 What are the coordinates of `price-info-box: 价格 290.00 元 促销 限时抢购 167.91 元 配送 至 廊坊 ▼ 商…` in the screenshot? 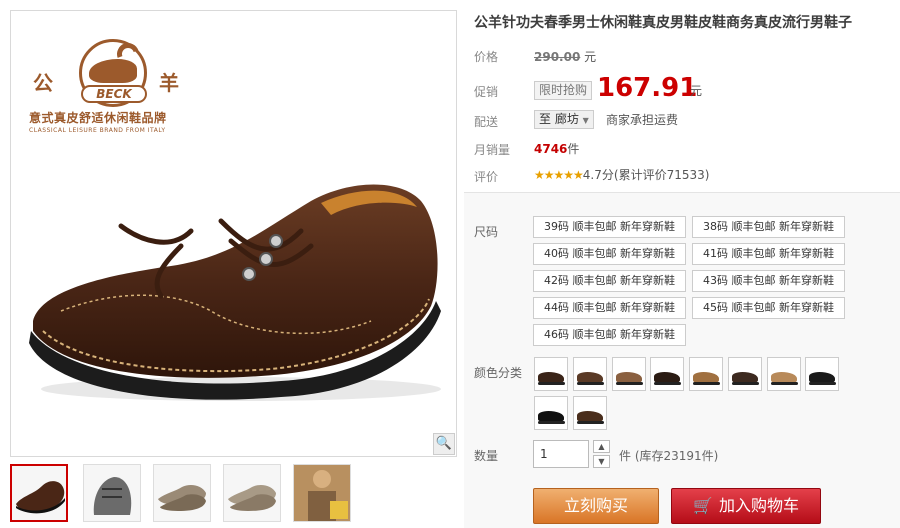 It's located at (682, 115).